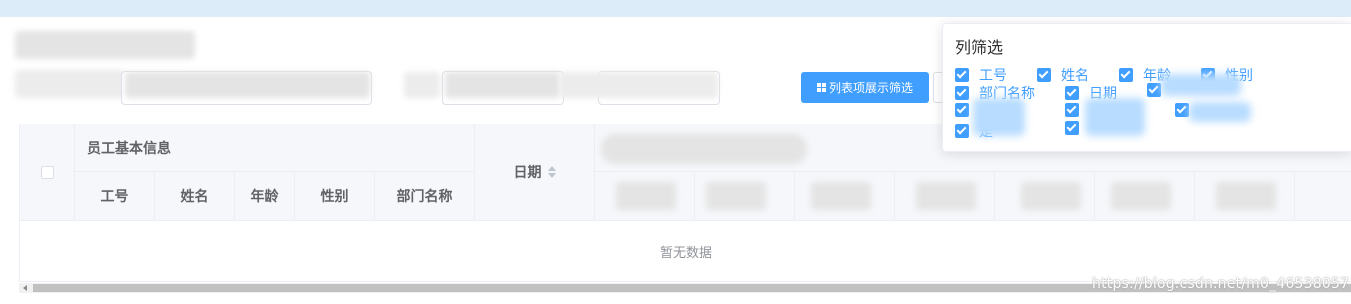  What do you see at coordinates (675, 8) in the screenshot?
I see `top-bar` at bounding box center [675, 8].